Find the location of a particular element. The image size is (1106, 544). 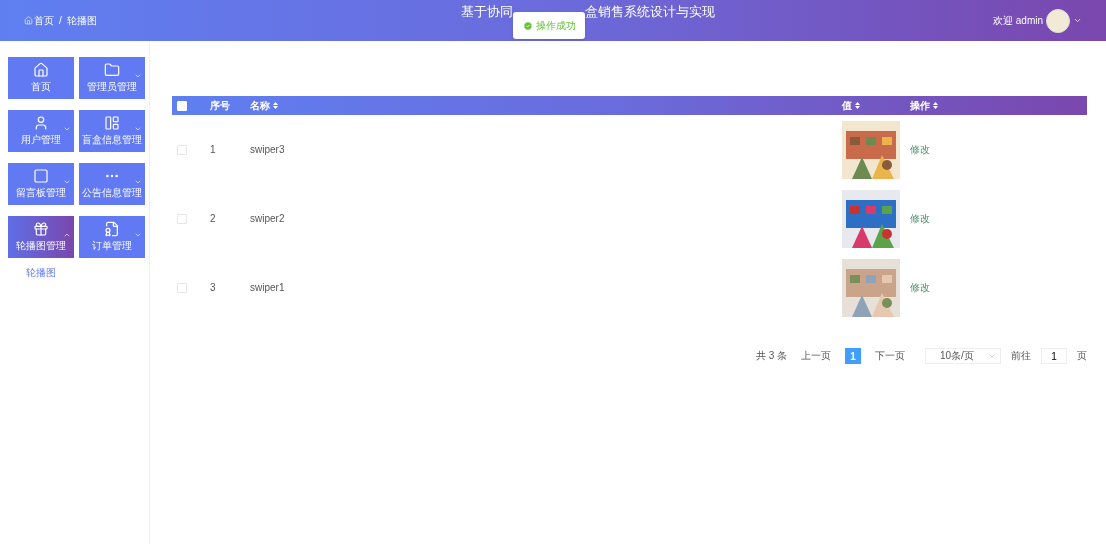

breadcrumb-item: 首页 is located at coordinates (39, 20).